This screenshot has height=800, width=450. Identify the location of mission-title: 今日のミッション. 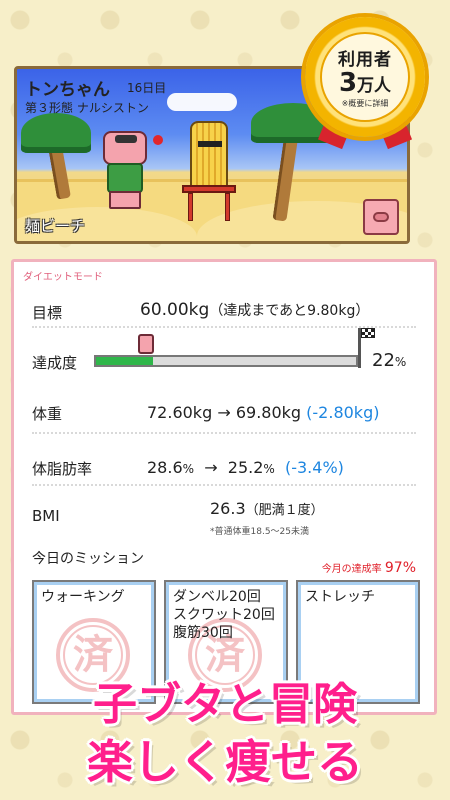
(88, 559).